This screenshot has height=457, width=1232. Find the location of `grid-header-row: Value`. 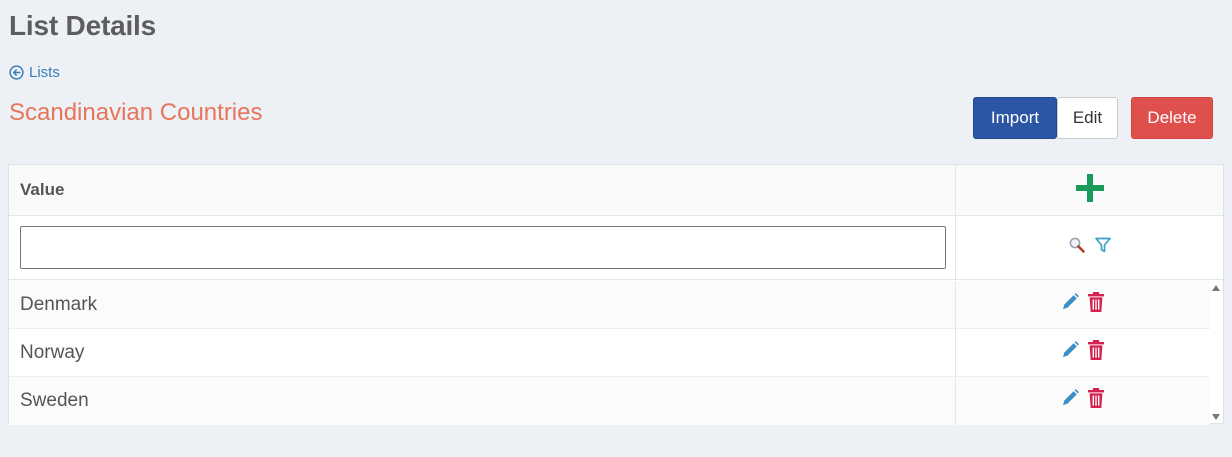

grid-header-row: Value is located at coordinates (616, 190).